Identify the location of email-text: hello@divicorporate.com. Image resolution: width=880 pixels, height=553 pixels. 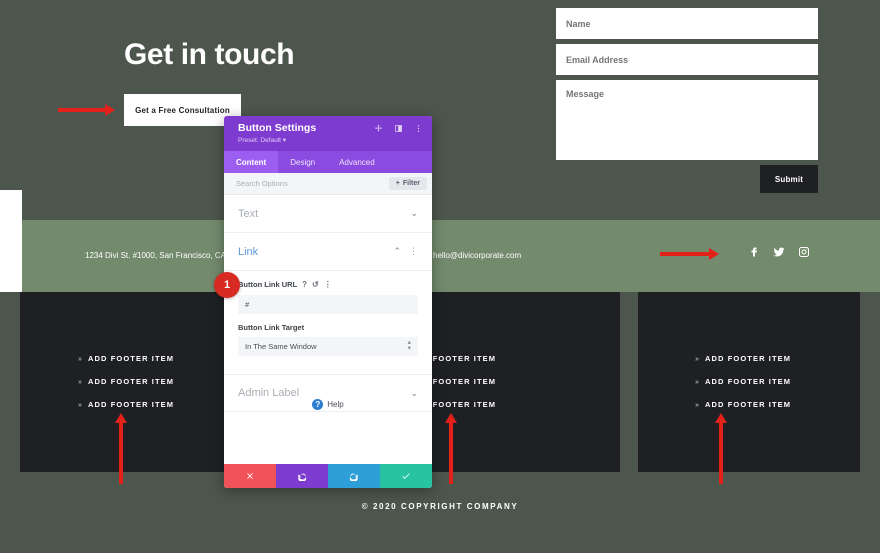
(477, 255).